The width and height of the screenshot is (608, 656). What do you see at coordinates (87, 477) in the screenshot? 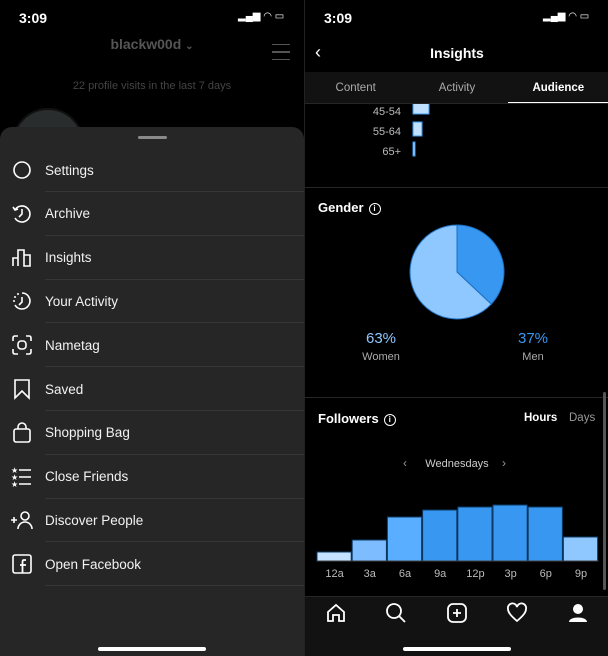
I see `menu-item-label: Close Friends` at bounding box center [87, 477].